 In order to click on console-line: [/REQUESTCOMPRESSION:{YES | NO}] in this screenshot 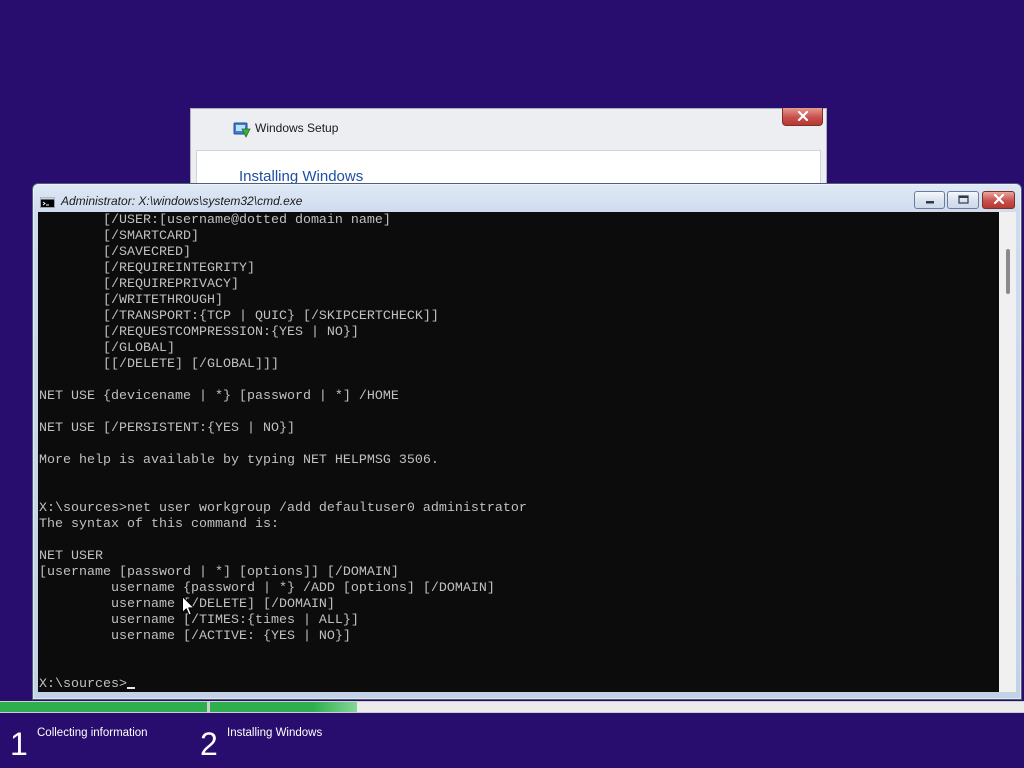, I will do `click(199, 332)`.